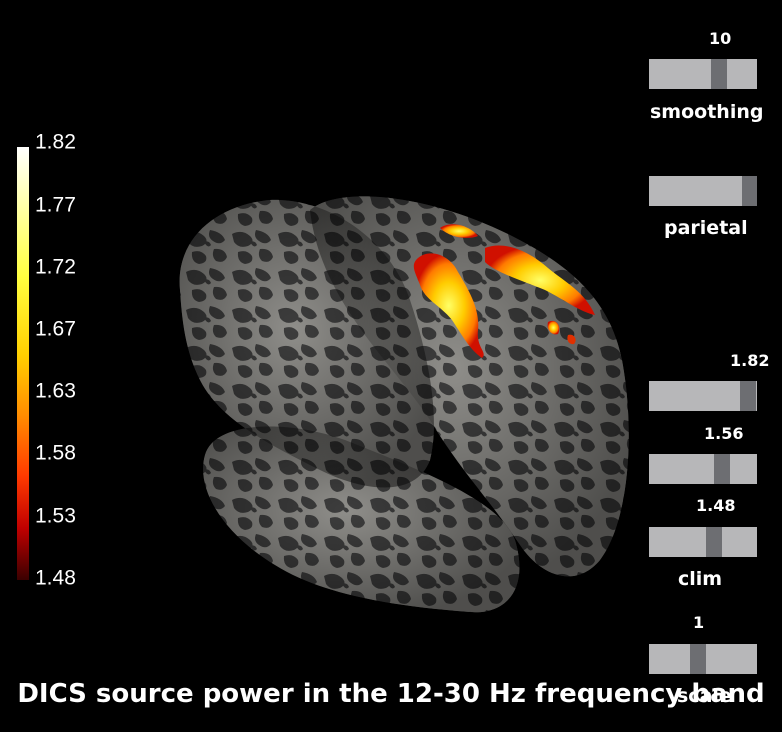  What do you see at coordinates (55, 453) in the screenshot?
I see `colorbar-tick: 1.58` at bounding box center [55, 453].